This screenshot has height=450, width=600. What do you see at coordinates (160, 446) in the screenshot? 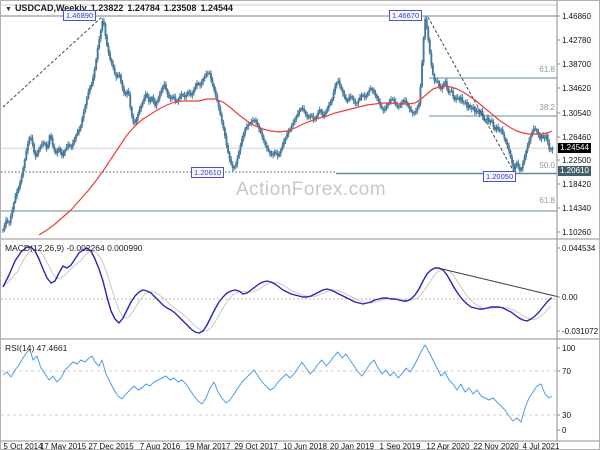
I see `date-axis-label: 7 Aug 2016` at bounding box center [160, 446].